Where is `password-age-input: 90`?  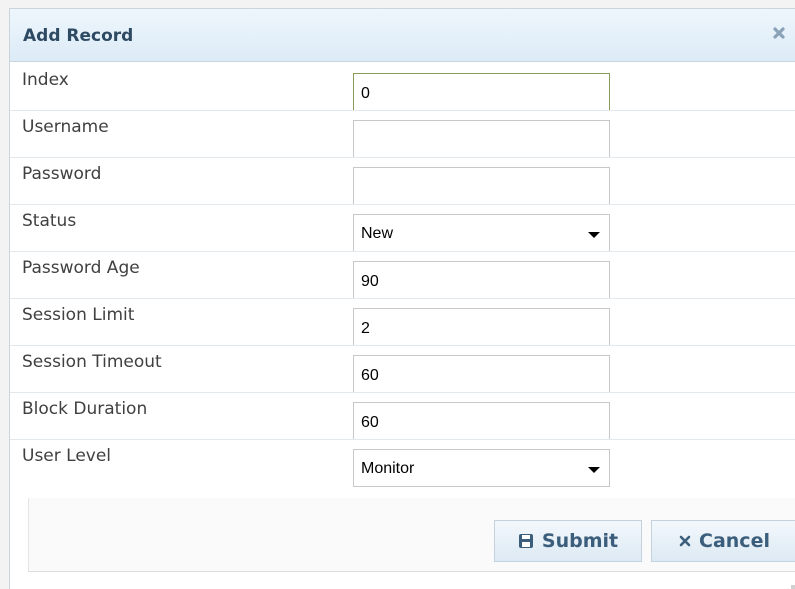 password-age-input: 90 is located at coordinates (481, 280).